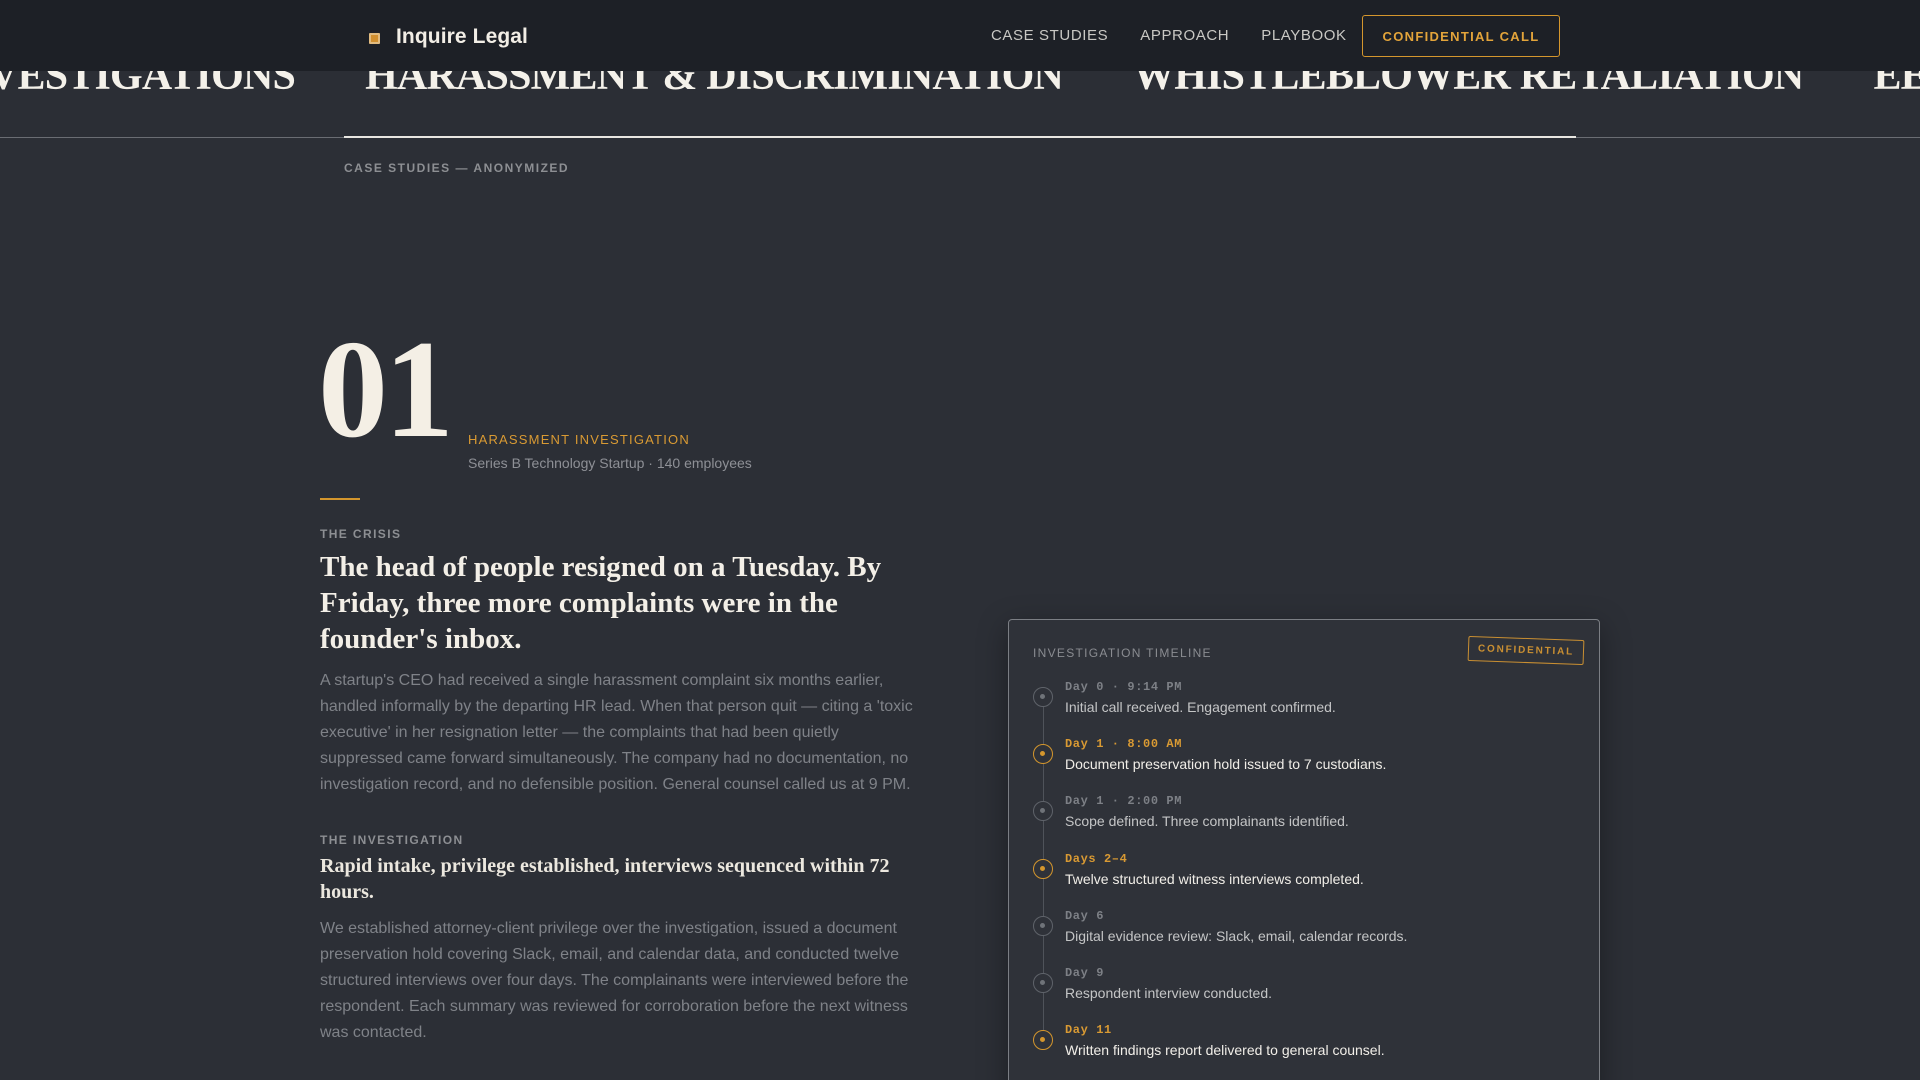 This screenshot has height=1080, width=1920. I want to click on marquee-divider-highlight, so click(960, 137).